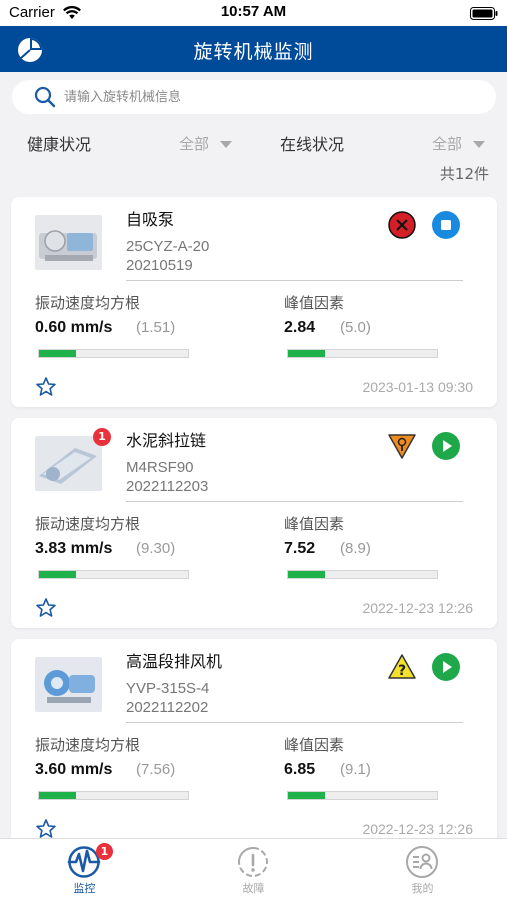  Describe the element at coordinates (167, 486) in the screenshot. I see `serial-number: 2022112203` at that location.